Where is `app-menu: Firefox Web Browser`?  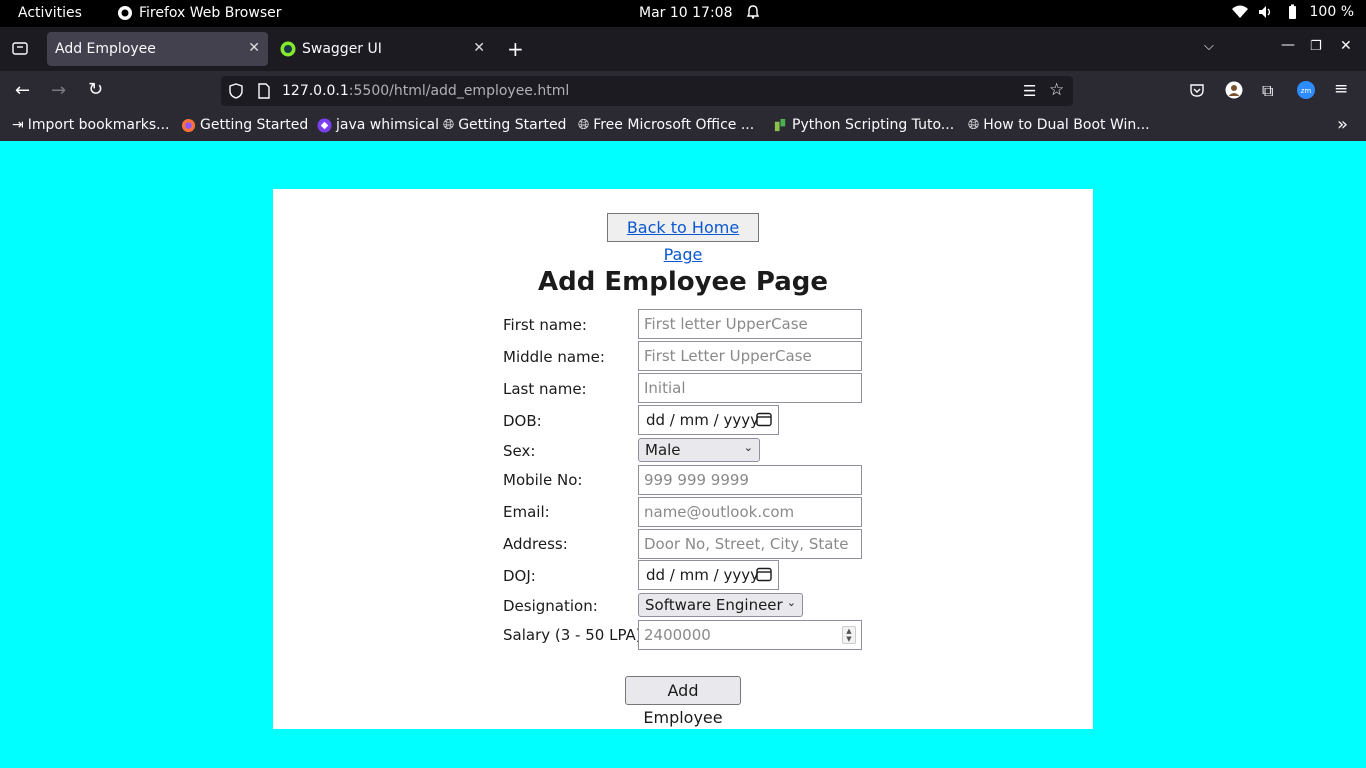 app-menu: Firefox Web Browser is located at coordinates (199, 13).